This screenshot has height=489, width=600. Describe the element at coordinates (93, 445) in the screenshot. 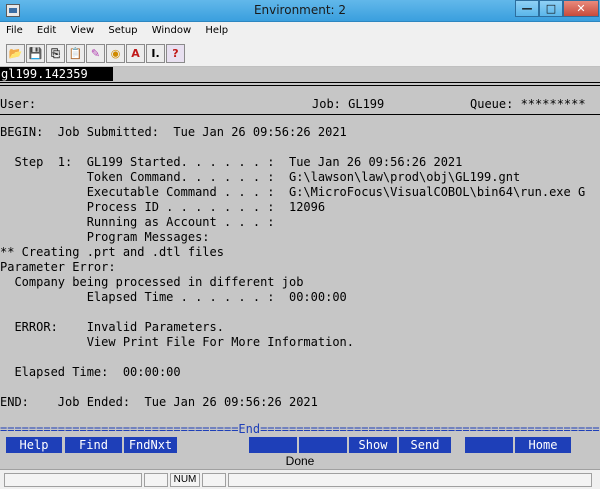

I see `fkey-find: Find` at that location.